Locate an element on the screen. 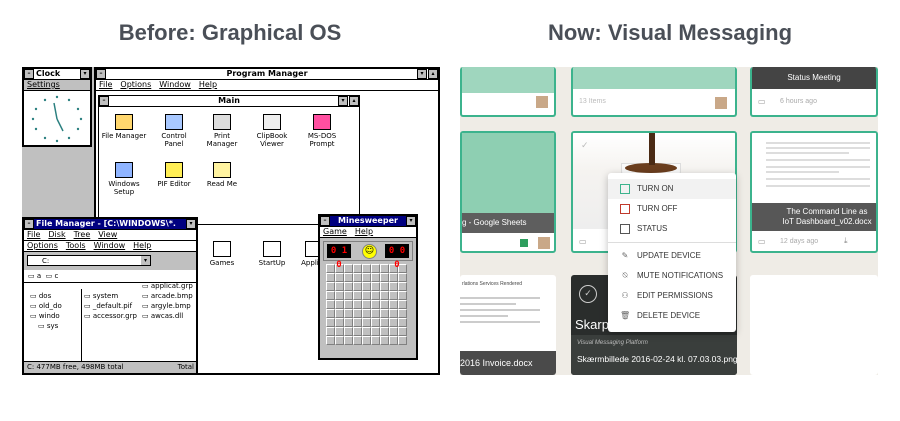 This screenshot has width=900, height=421. msdos-program: MS-DOS Prompt is located at coordinates (322, 131).